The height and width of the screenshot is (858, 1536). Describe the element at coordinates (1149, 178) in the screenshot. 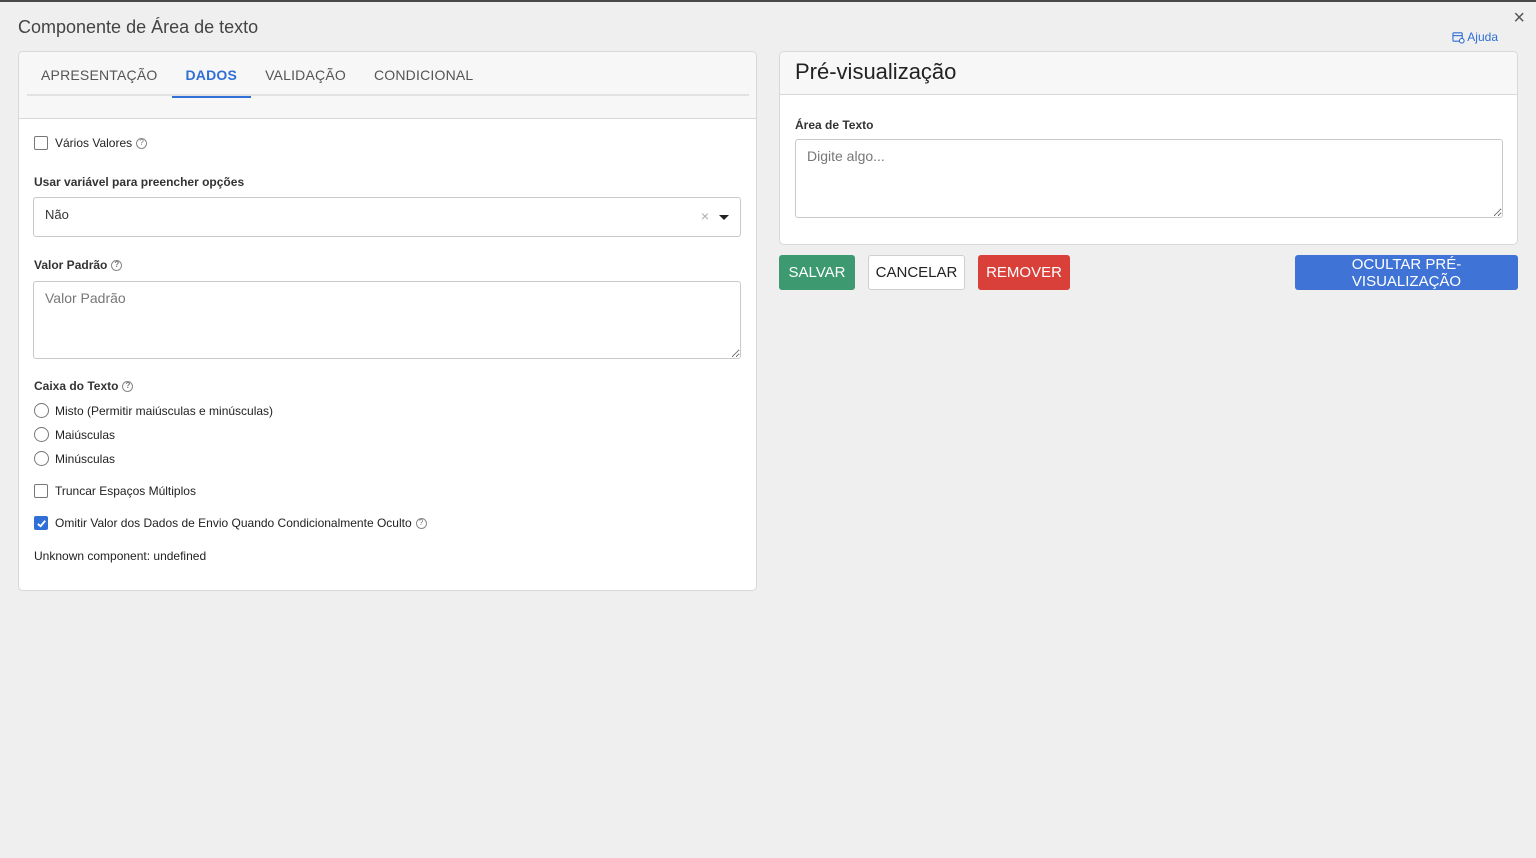

I see `preview-textarea` at that location.